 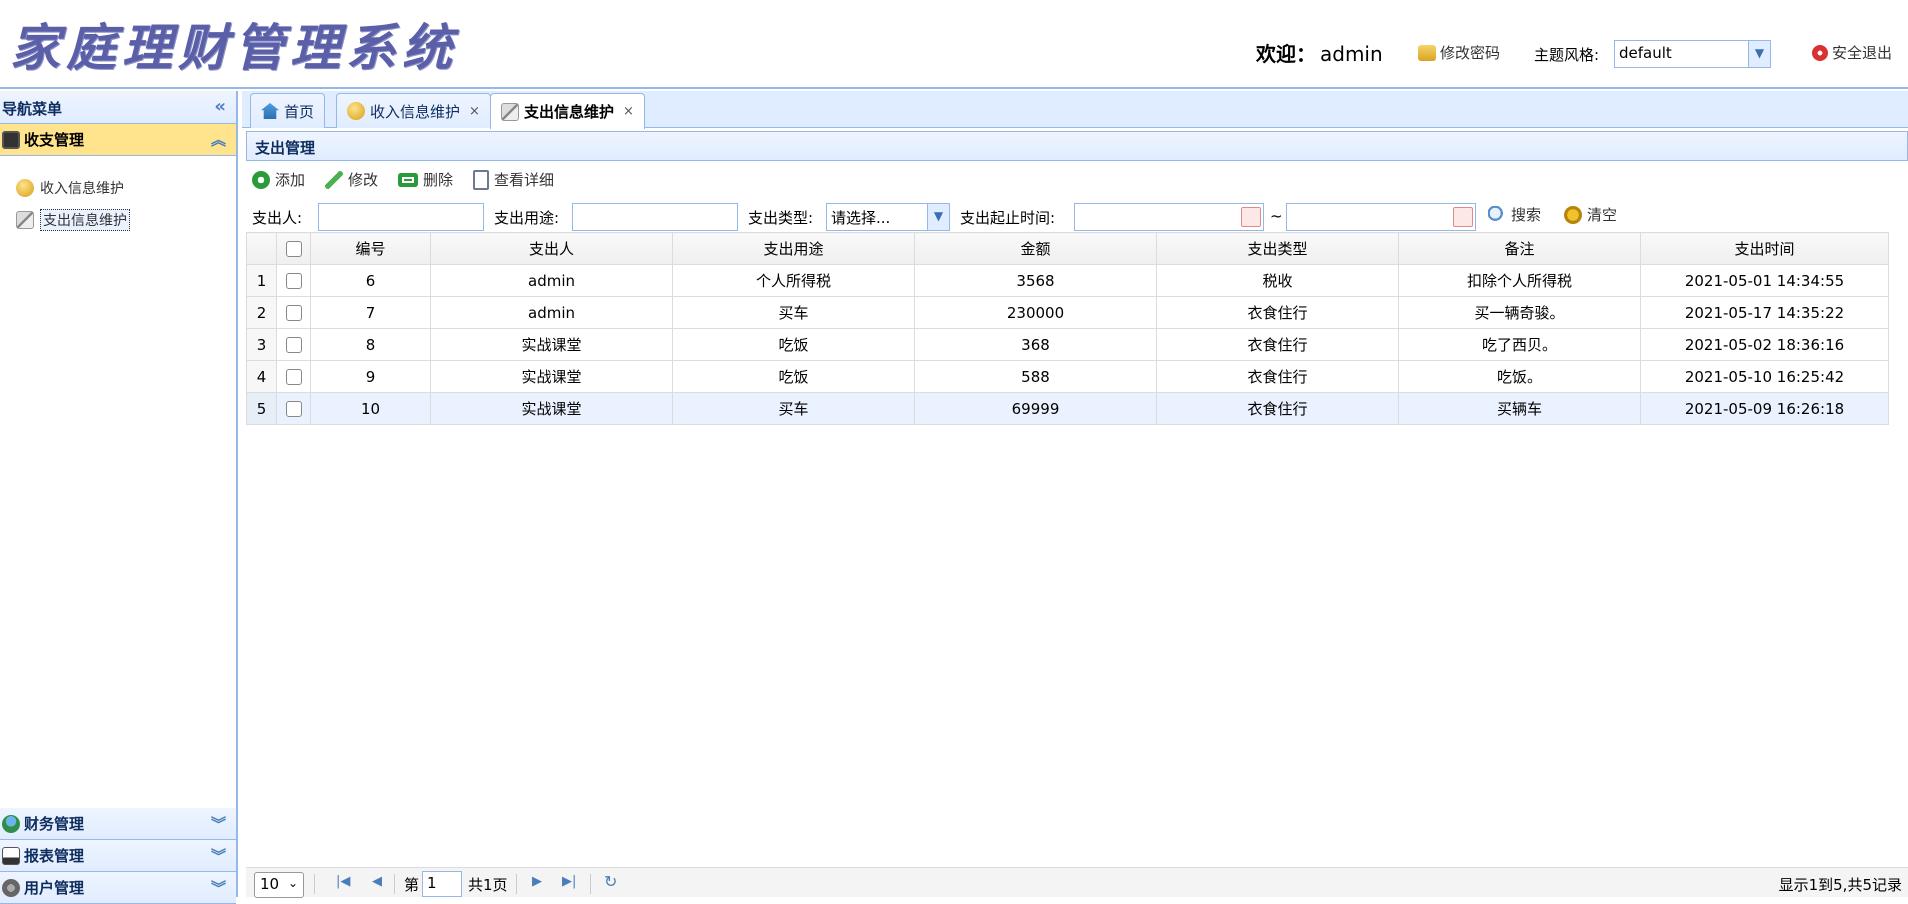 What do you see at coordinates (425, 179) in the screenshot?
I see `delete-button: 删除` at bounding box center [425, 179].